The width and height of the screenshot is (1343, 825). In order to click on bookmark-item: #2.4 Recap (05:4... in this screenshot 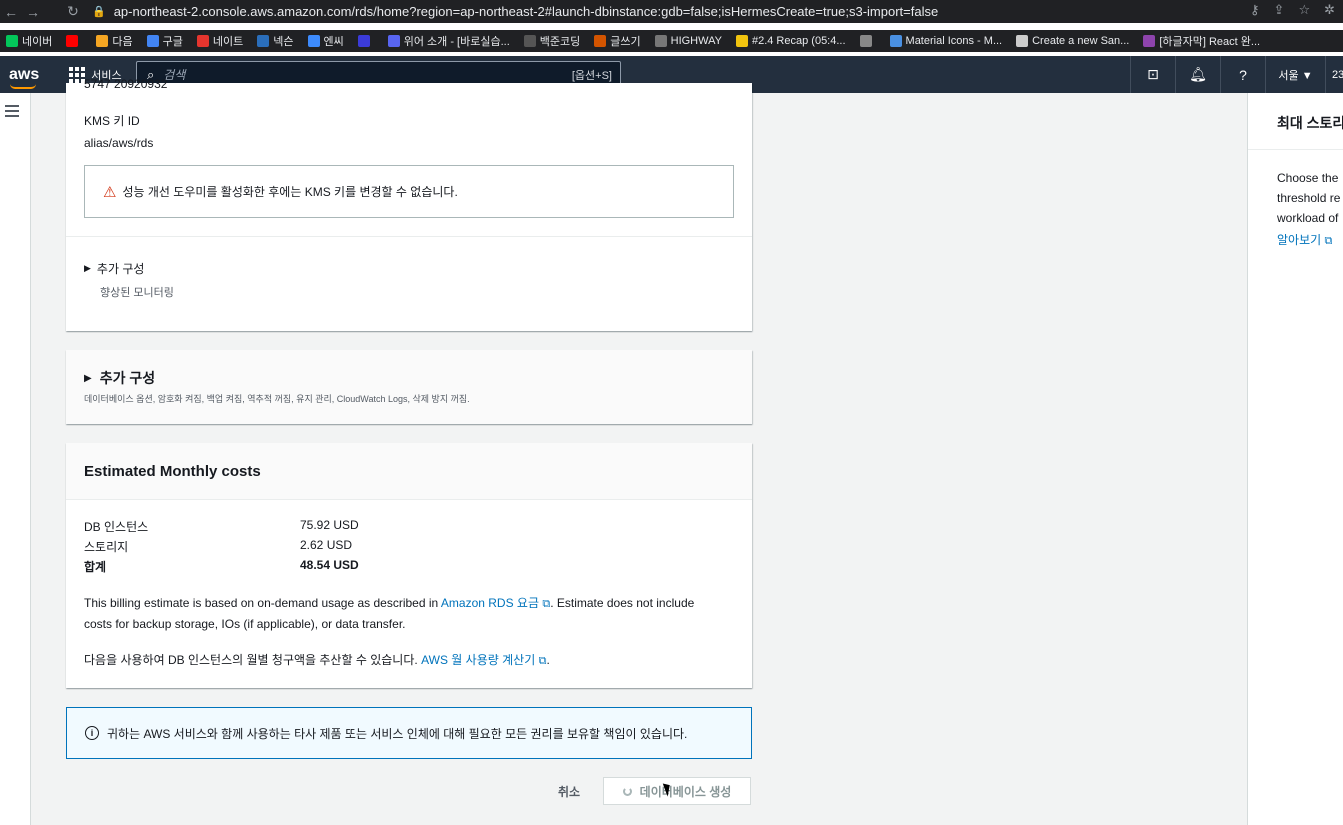, I will do `click(790, 41)`.